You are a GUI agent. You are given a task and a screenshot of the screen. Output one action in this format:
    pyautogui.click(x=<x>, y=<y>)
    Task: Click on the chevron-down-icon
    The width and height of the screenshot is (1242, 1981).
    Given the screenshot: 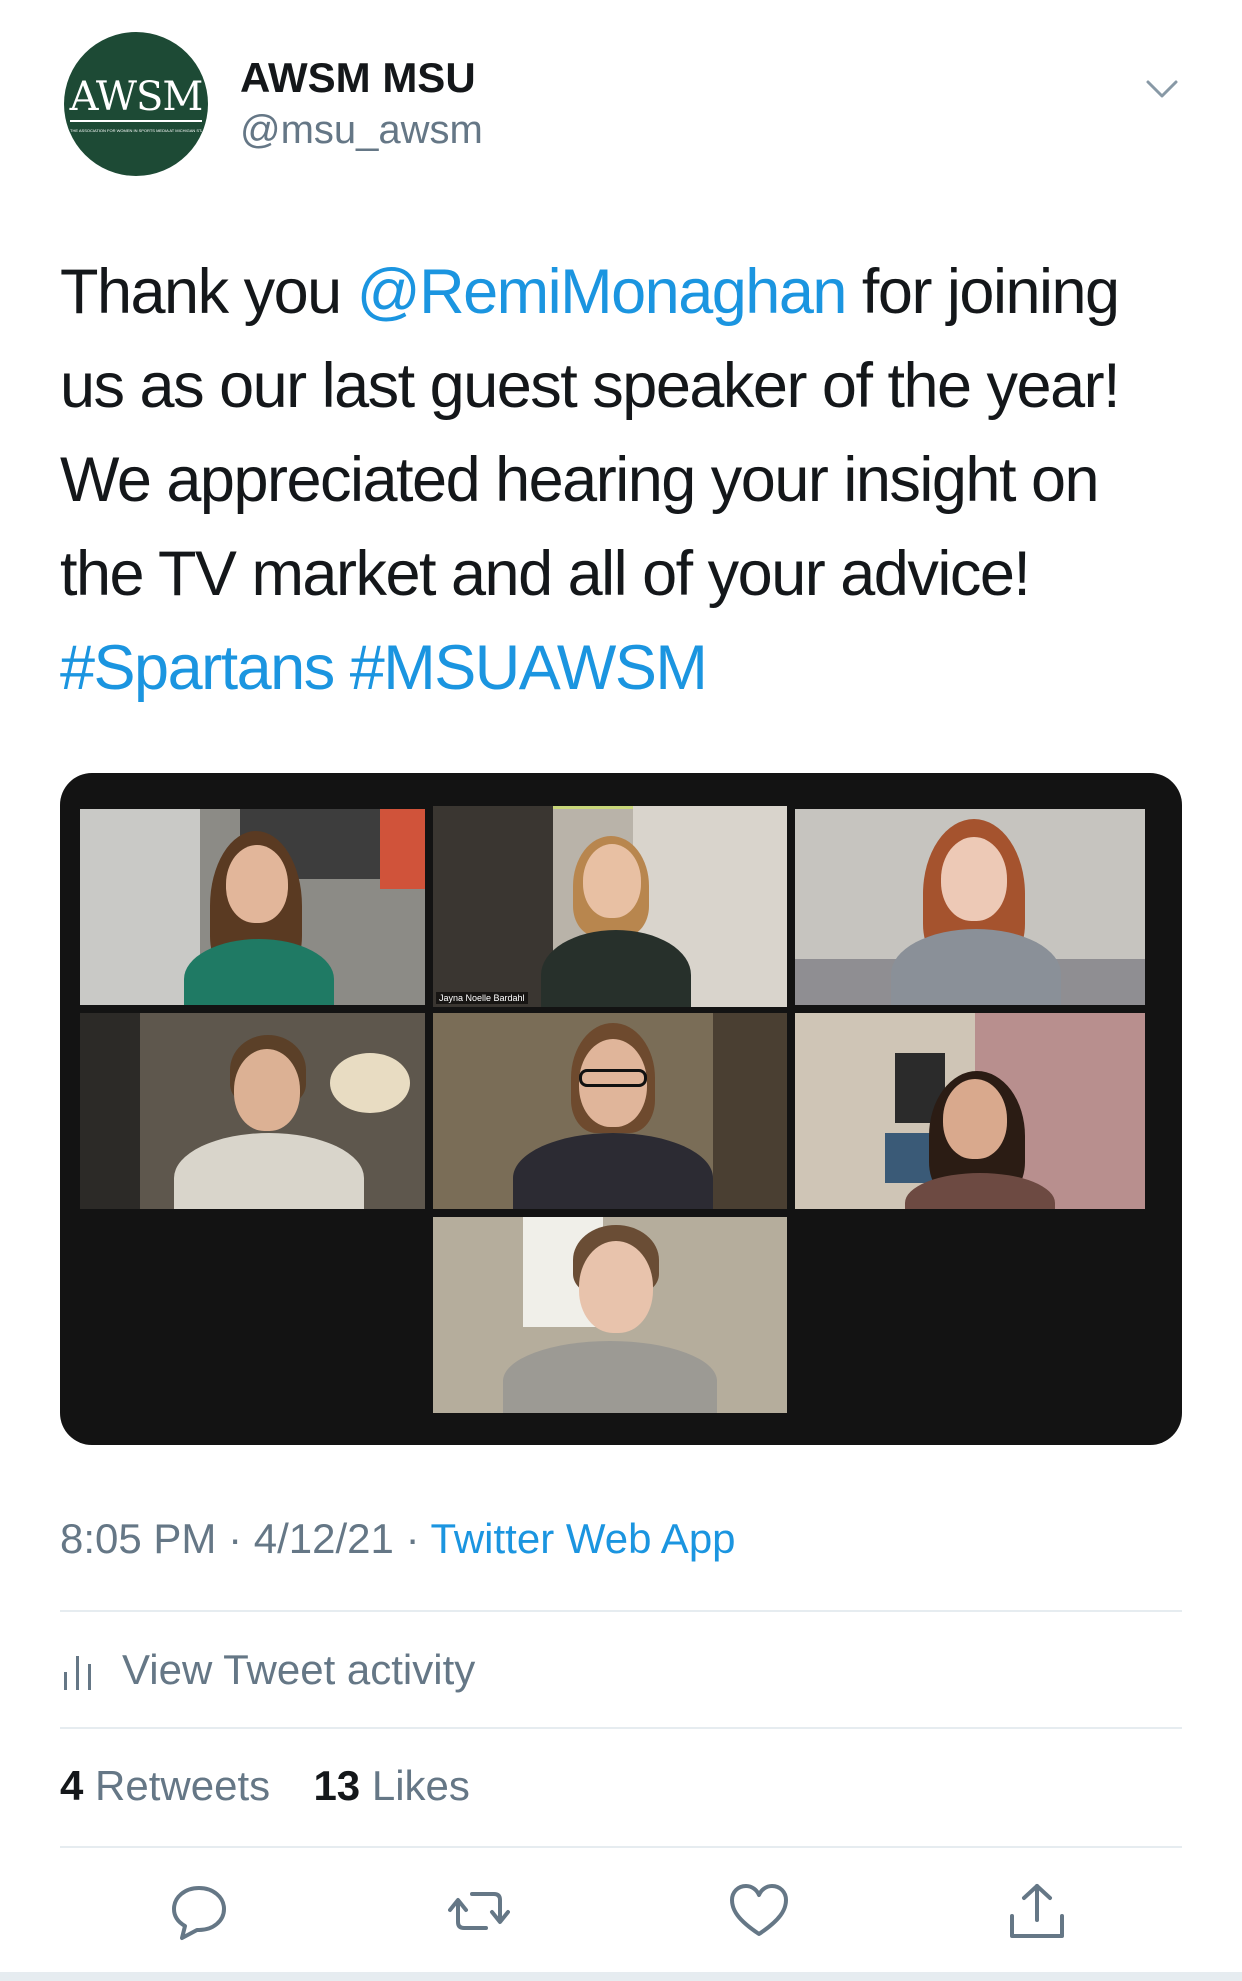 What is the action you would take?
    pyautogui.click(x=1162, y=88)
    